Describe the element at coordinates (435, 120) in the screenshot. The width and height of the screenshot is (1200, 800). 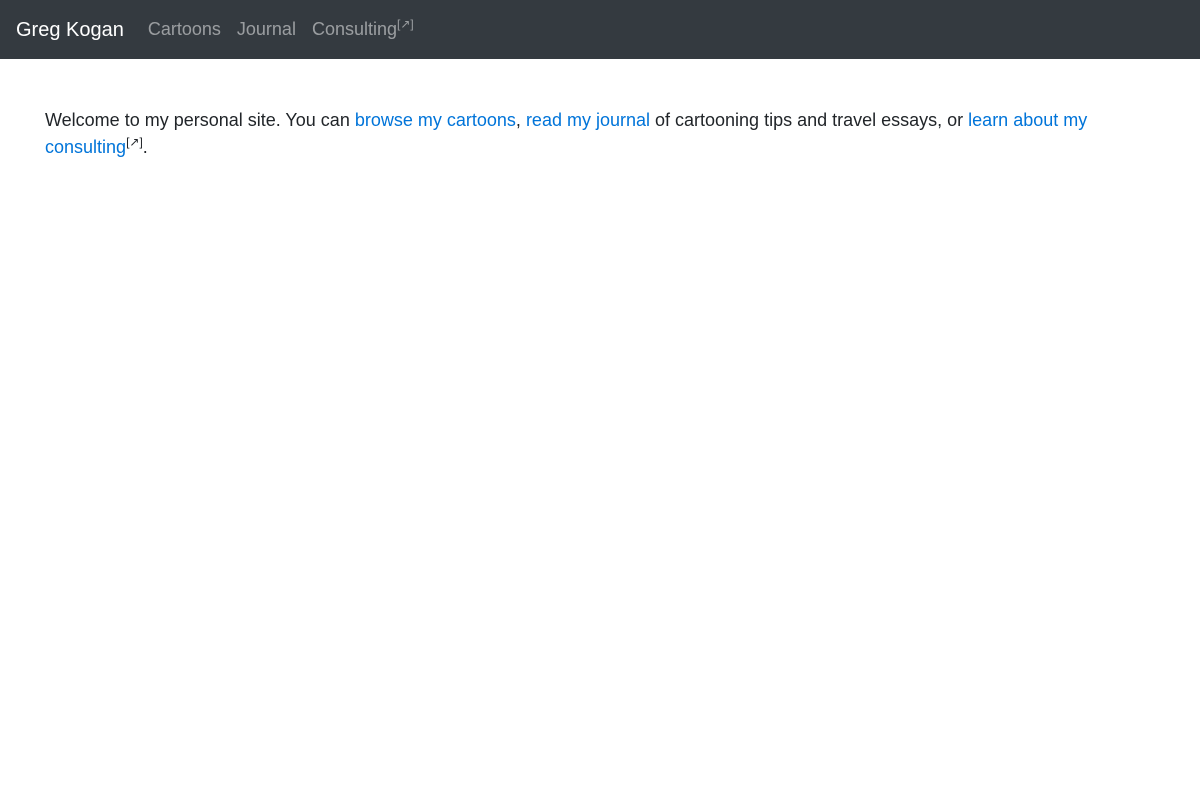
I see `browse-cartoons-link: browse my cartoons` at that location.